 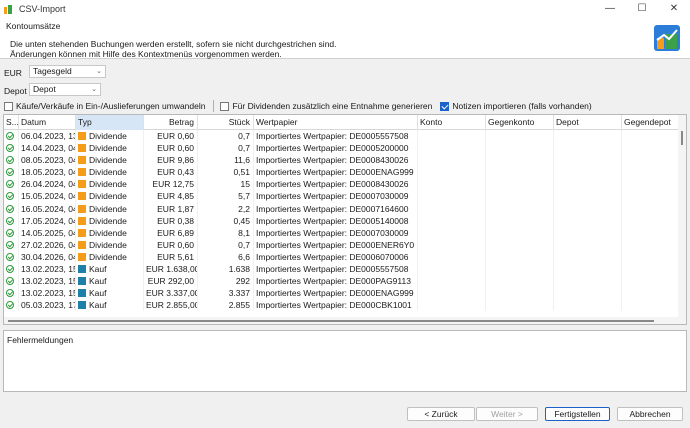 I want to click on depot-select: Depot ⌄, so click(x=65, y=89).